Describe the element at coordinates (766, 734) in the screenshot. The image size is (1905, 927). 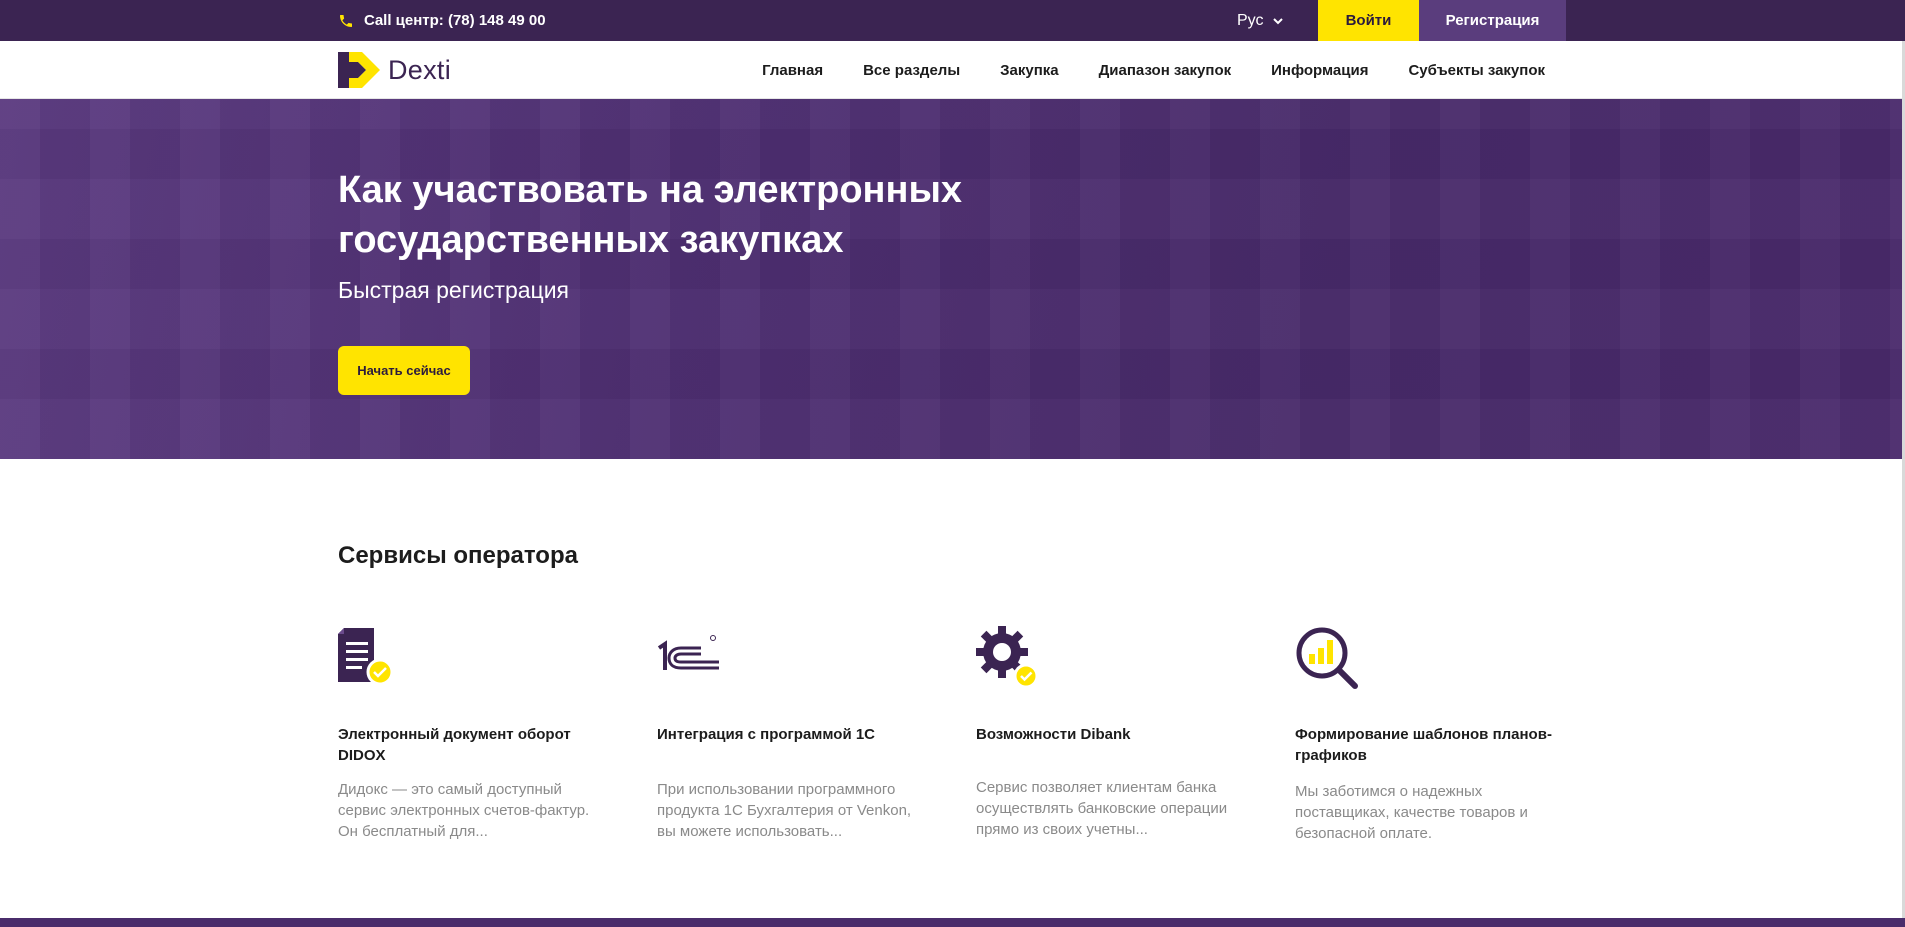
I see `service-title: Интеграция с программой 1С` at that location.